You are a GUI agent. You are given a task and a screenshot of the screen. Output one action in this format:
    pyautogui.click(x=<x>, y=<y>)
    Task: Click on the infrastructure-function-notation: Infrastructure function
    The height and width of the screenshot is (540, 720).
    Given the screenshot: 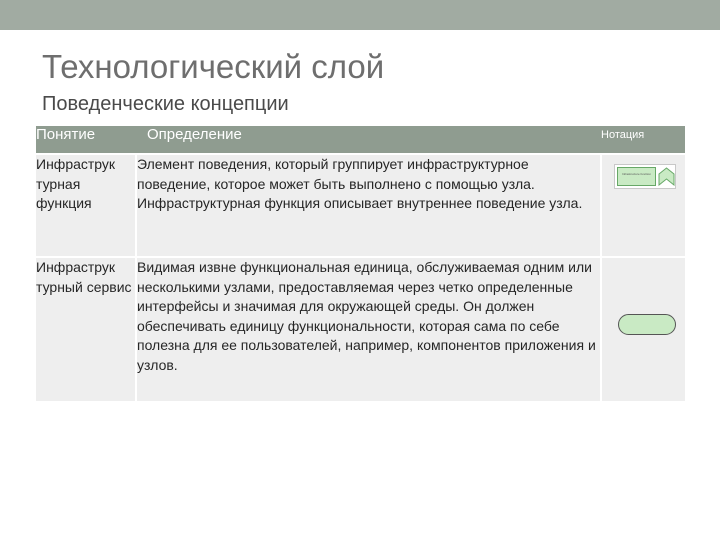 What is the action you would take?
    pyautogui.click(x=645, y=176)
    